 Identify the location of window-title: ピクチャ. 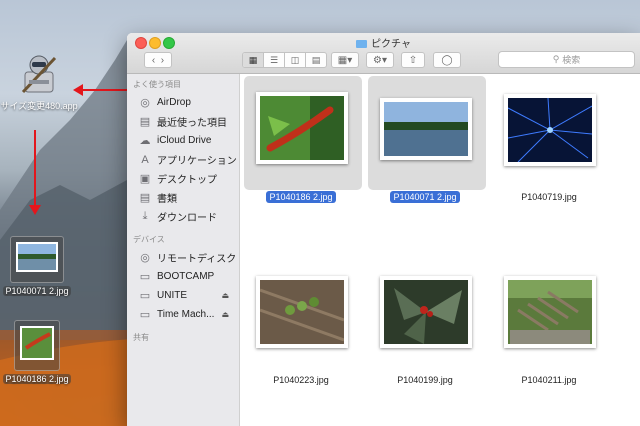
(383, 42).